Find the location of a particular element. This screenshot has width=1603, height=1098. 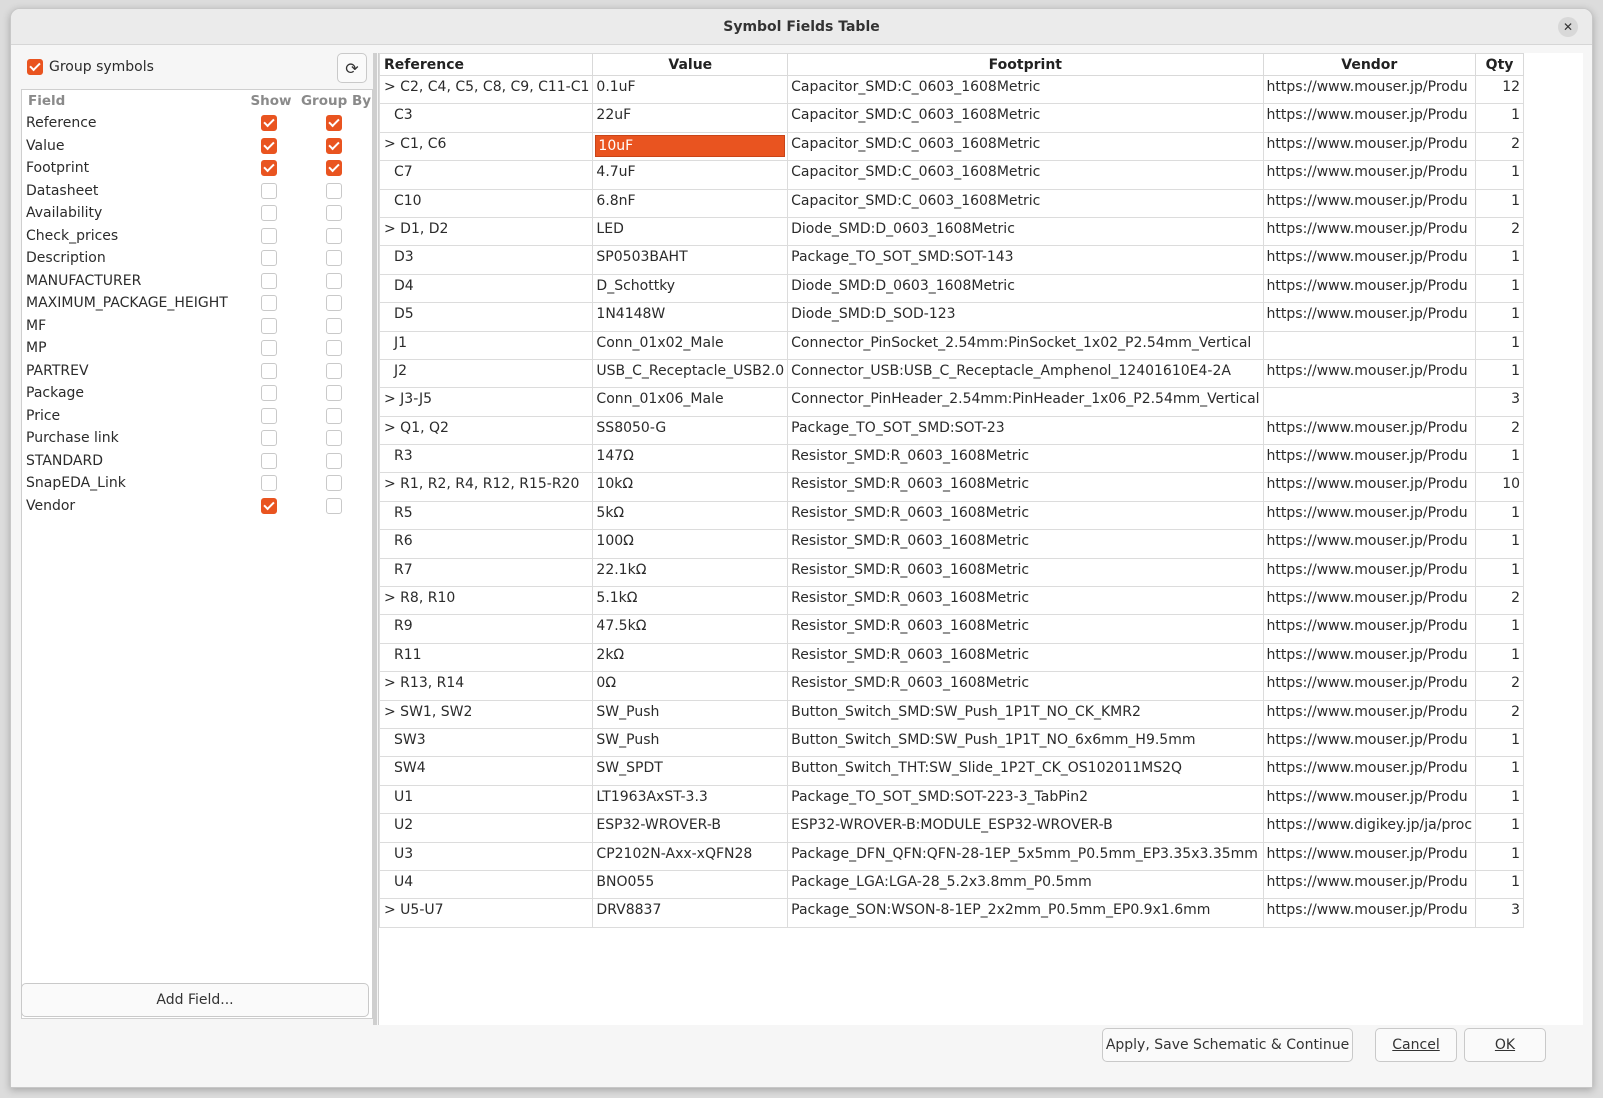

cell-footprint: Diode_SMD:D_0603_1608Metric is located at coordinates (1025, 288).